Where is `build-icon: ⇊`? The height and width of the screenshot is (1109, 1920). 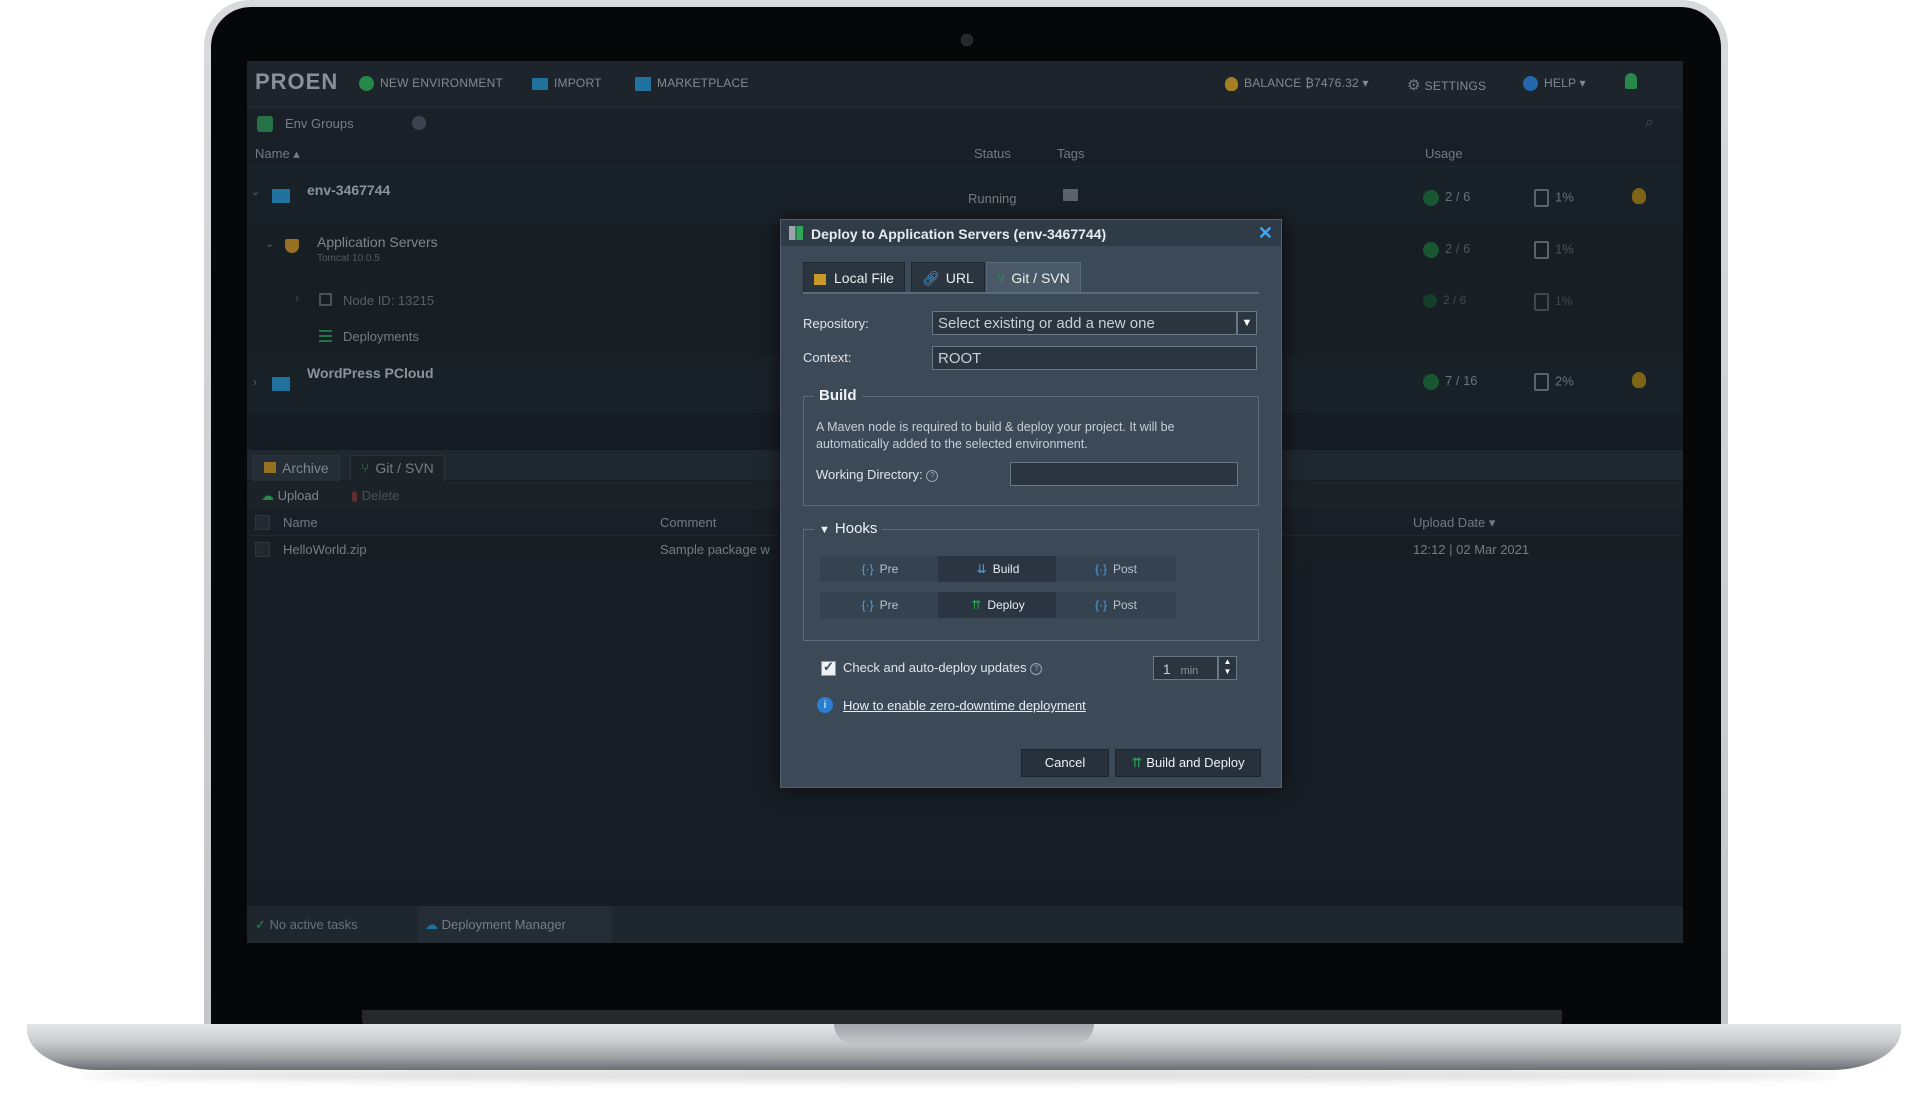
build-icon: ⇊ is located at coordinates (981, 569).